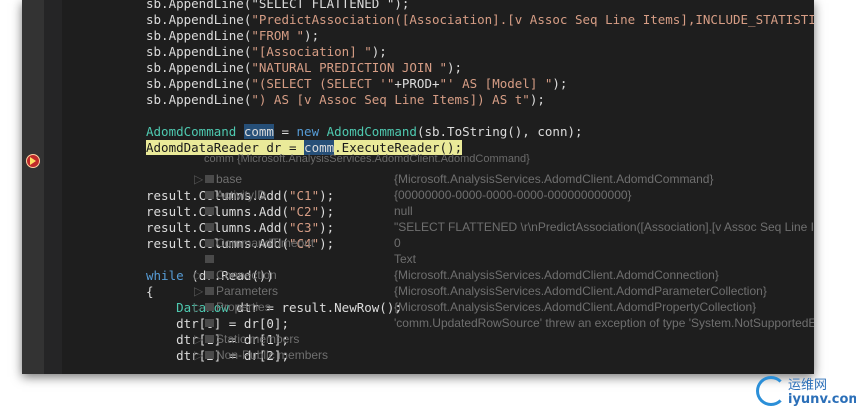  I want to click on watermark-title: 运维网, so click(808, 385).